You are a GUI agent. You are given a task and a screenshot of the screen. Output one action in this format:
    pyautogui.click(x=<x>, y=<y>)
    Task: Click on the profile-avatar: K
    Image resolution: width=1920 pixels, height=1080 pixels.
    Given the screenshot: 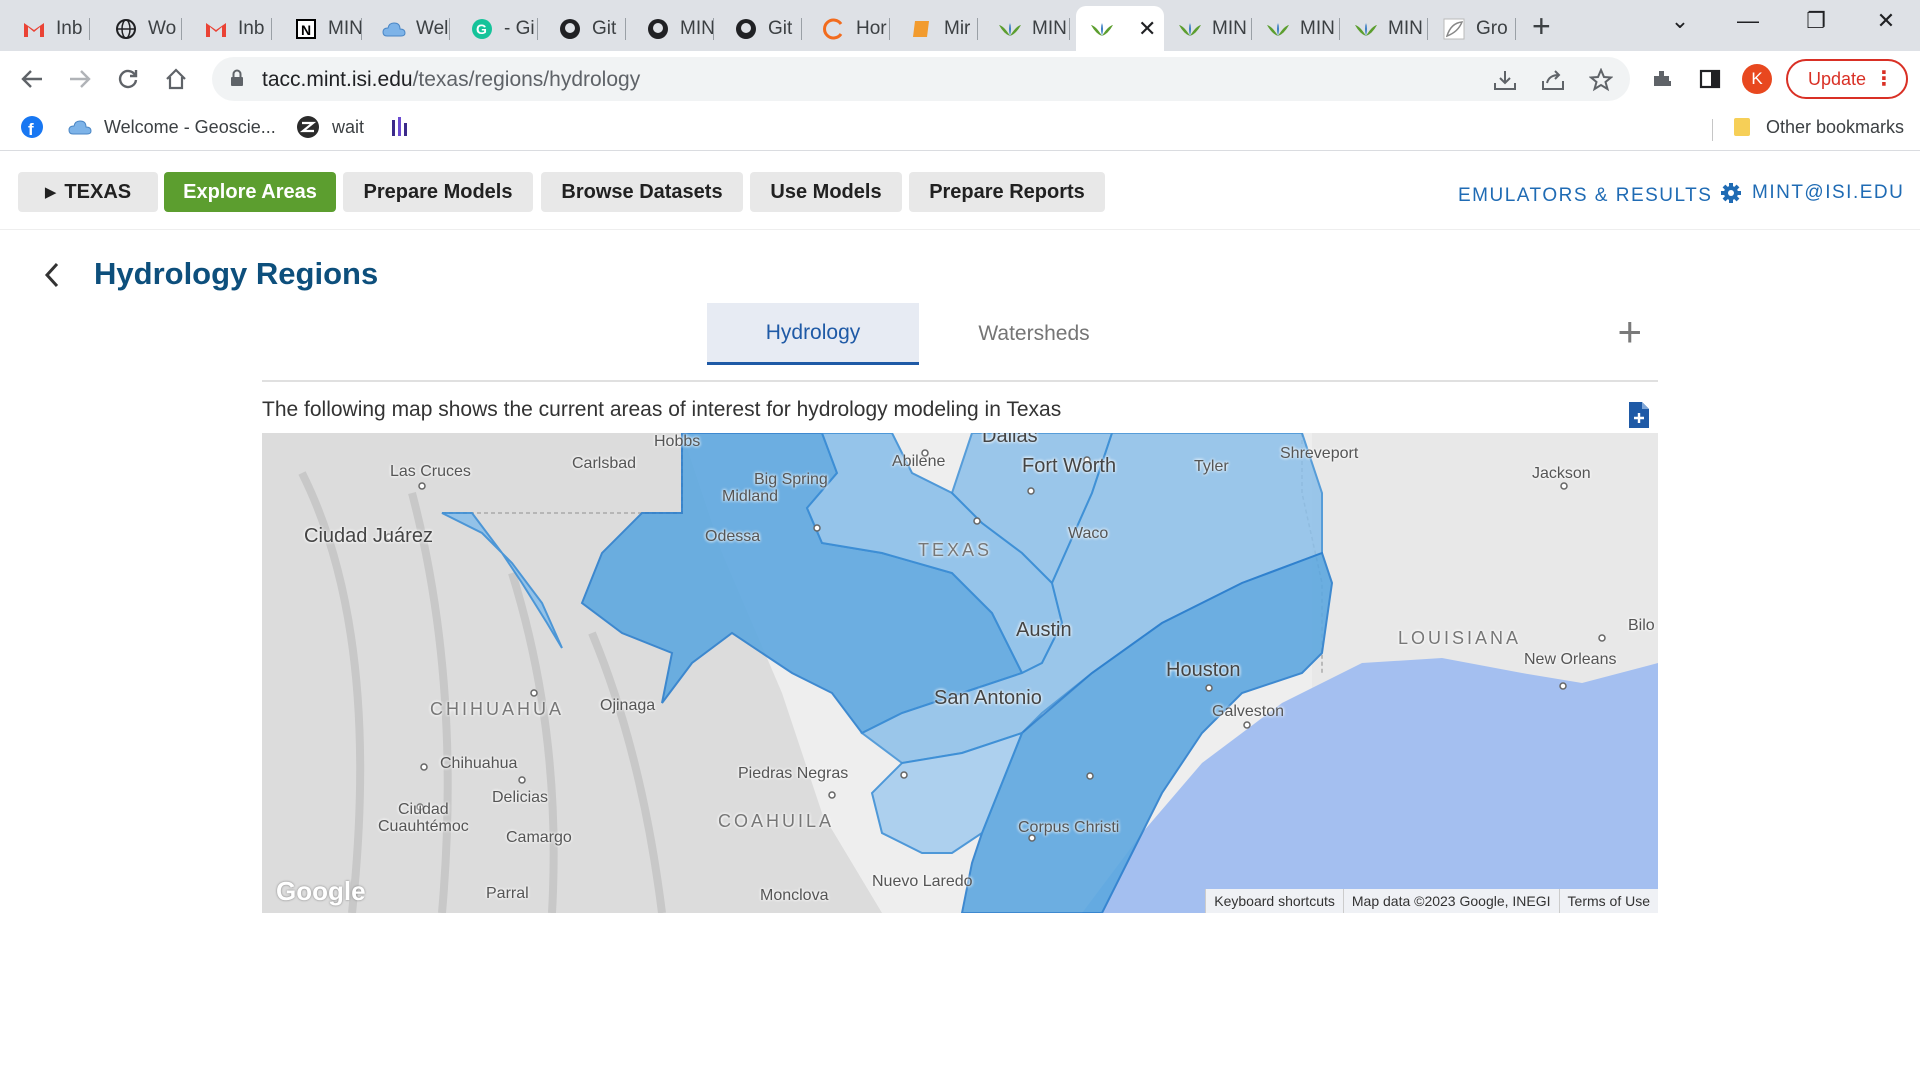 What is the action you would take?
    pyautogui.click(x=1757, y=79)
    